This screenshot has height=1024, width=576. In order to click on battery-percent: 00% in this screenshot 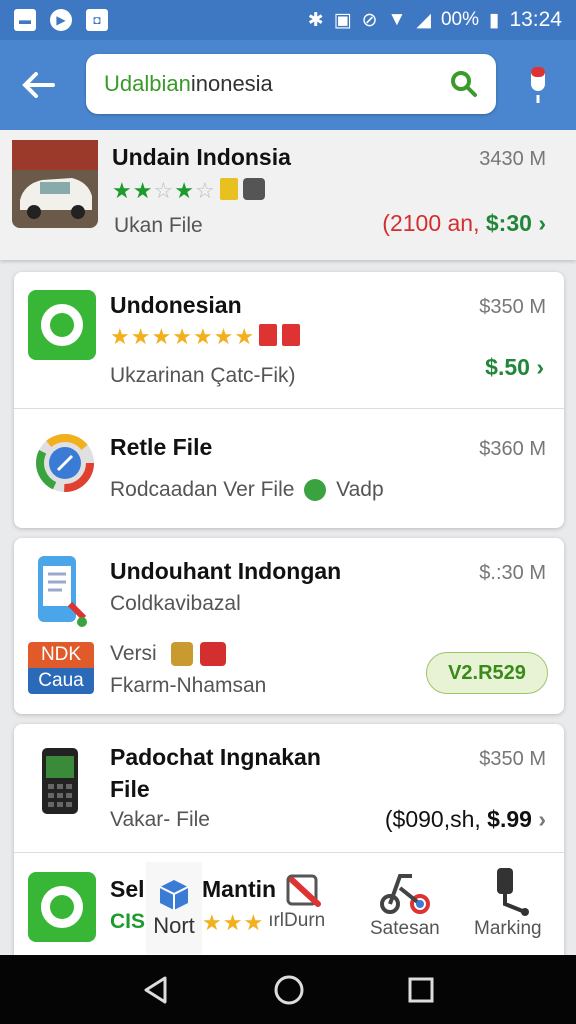, I will do `click(459, 19)`.